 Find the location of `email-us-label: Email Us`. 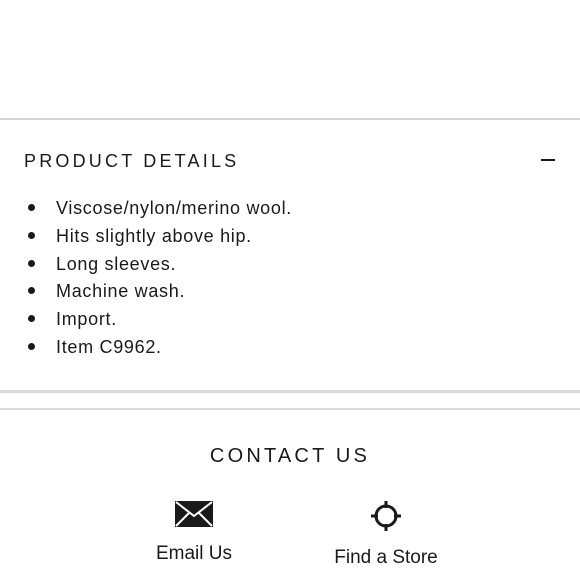

email-us-label: Email Us is located at coordinates (193, 553).